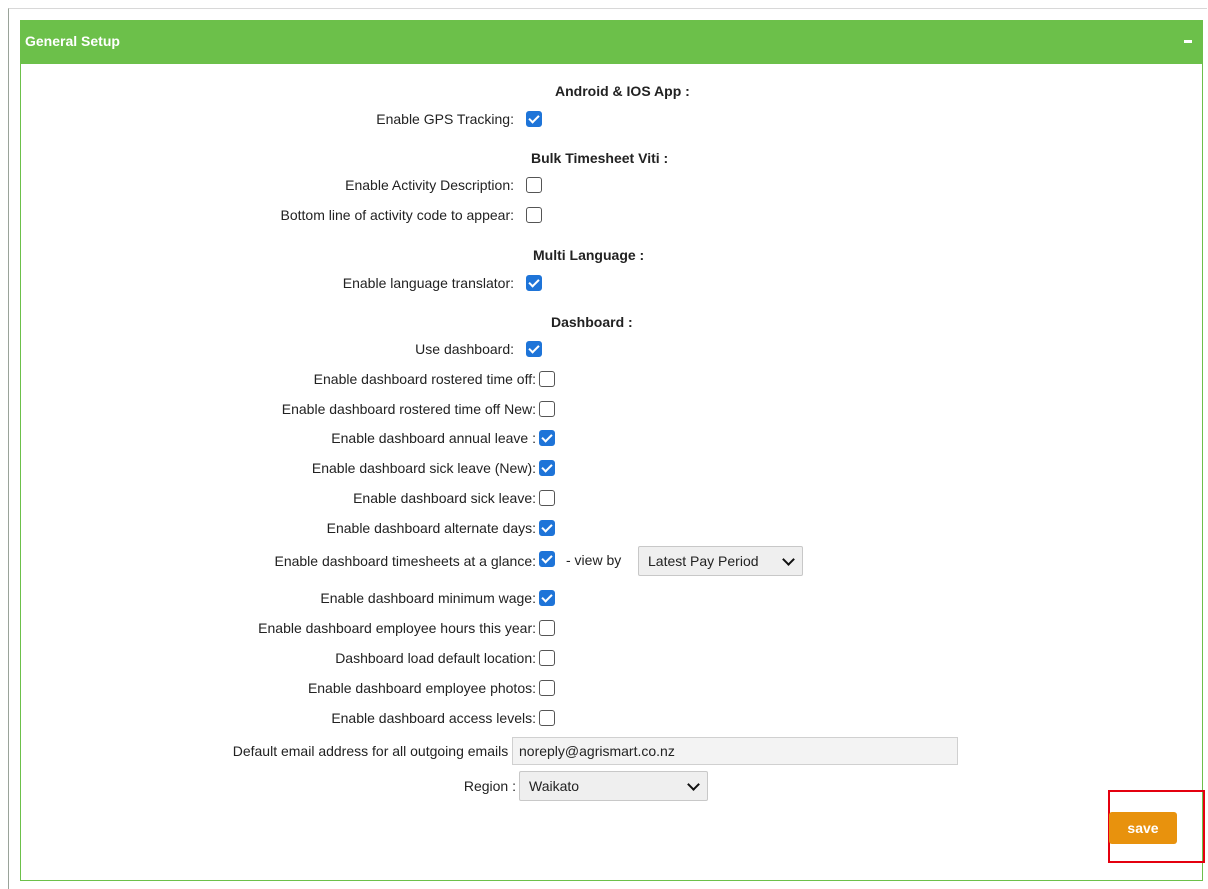 The image size is (1208, 889). I want to click on bottom-line-checkbox, so click(534, 215).